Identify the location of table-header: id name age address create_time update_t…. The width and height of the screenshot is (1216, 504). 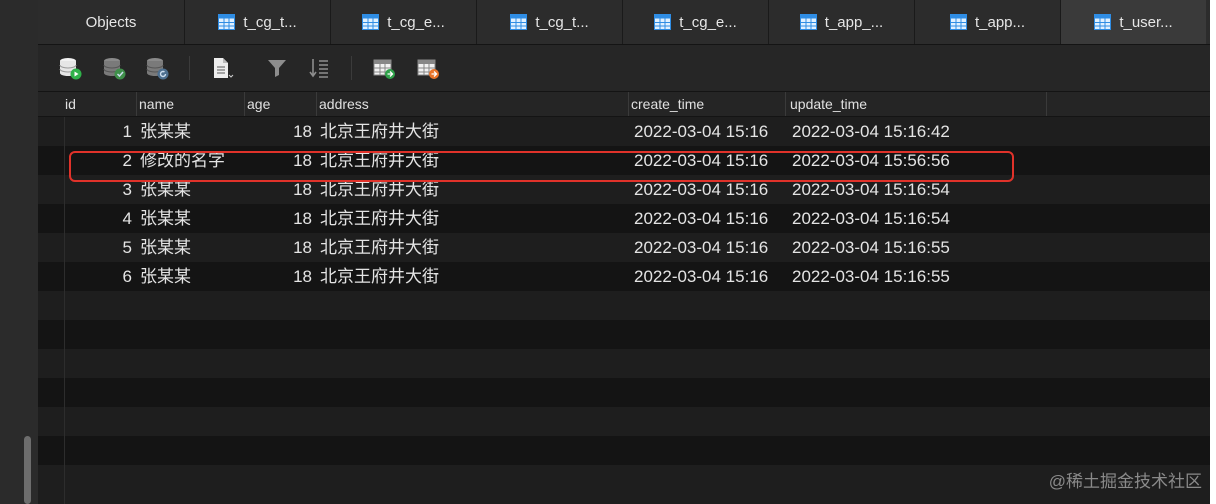
(624, 104).